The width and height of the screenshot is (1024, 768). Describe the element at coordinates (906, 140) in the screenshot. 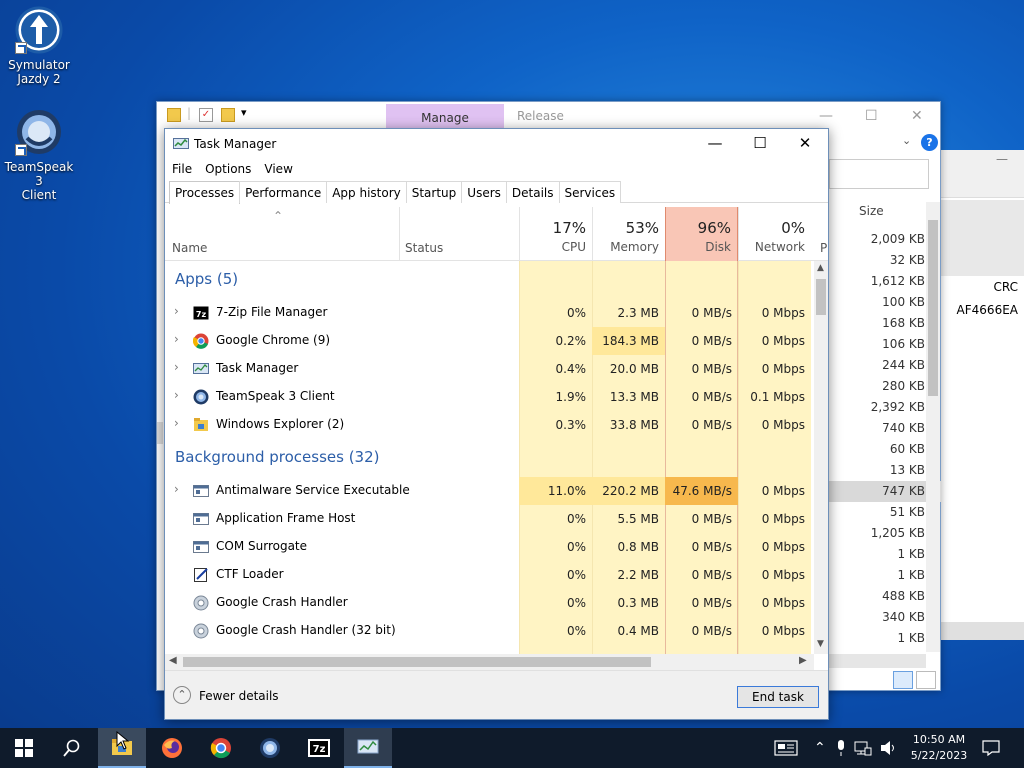

I see `ribbon-expand-icon: ⌄` at that location.